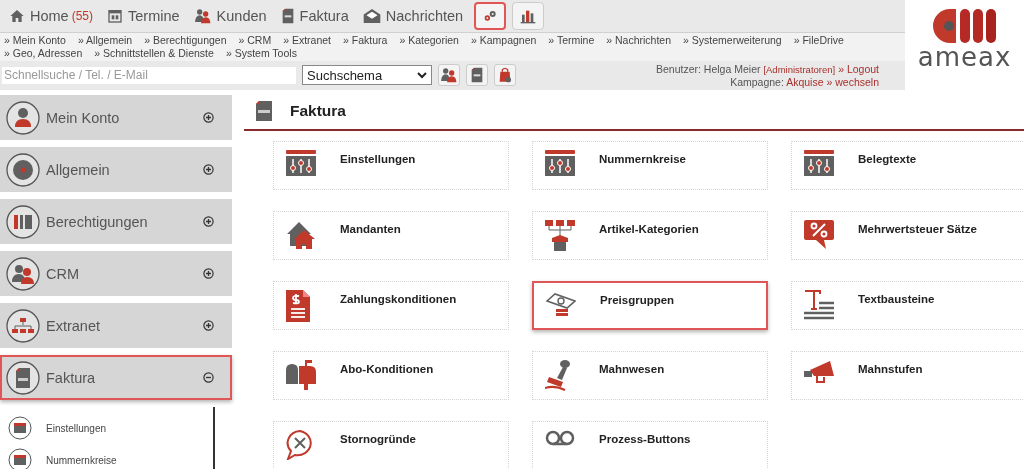  Describe the element at coordinates (301, 235) in the screenshot. I see `houses-icon` at that location.